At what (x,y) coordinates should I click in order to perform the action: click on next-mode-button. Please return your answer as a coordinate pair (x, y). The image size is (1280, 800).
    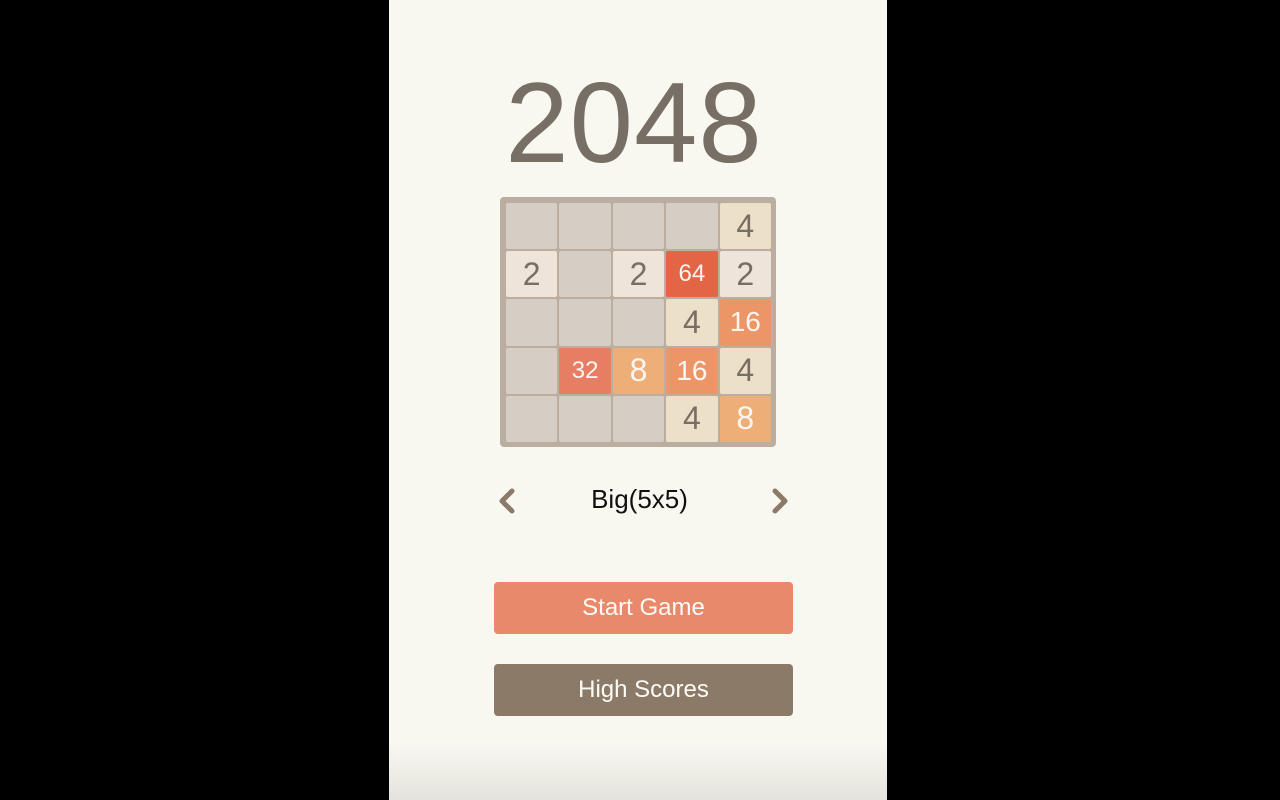
    Looking at the image, I should click on (779, 501).